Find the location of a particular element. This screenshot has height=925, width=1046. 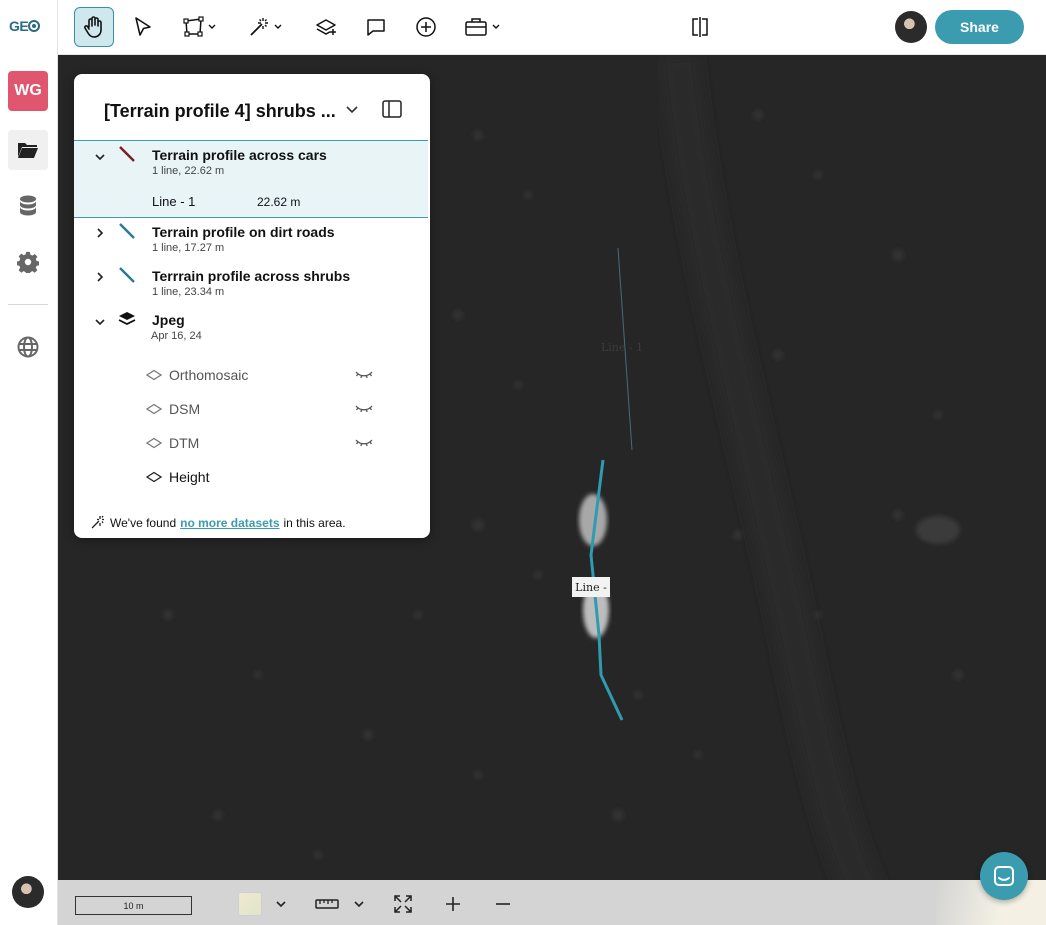

comment-icon is located at coordinates (376, 27).